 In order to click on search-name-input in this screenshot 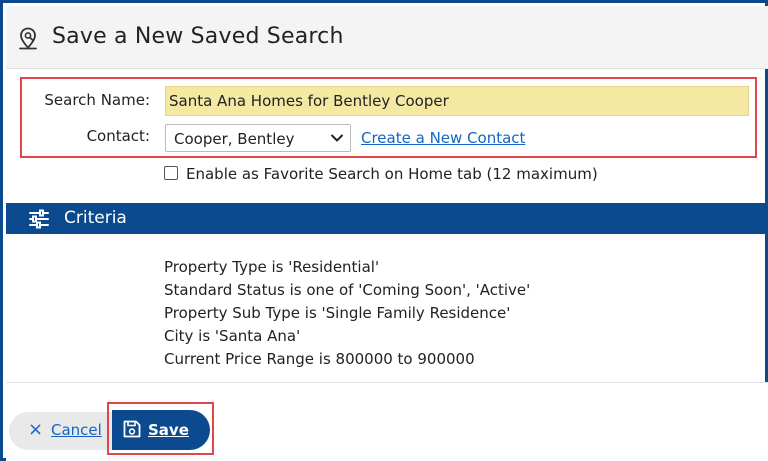, I will do `click(457, 101)`.